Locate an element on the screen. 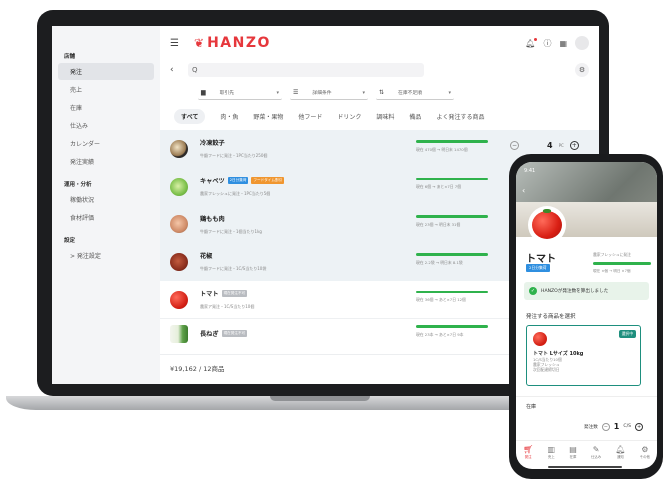 This screenshot has height=479, width=663. product-name-text: 冷凍餃子 is located at coordinates (212, 144).